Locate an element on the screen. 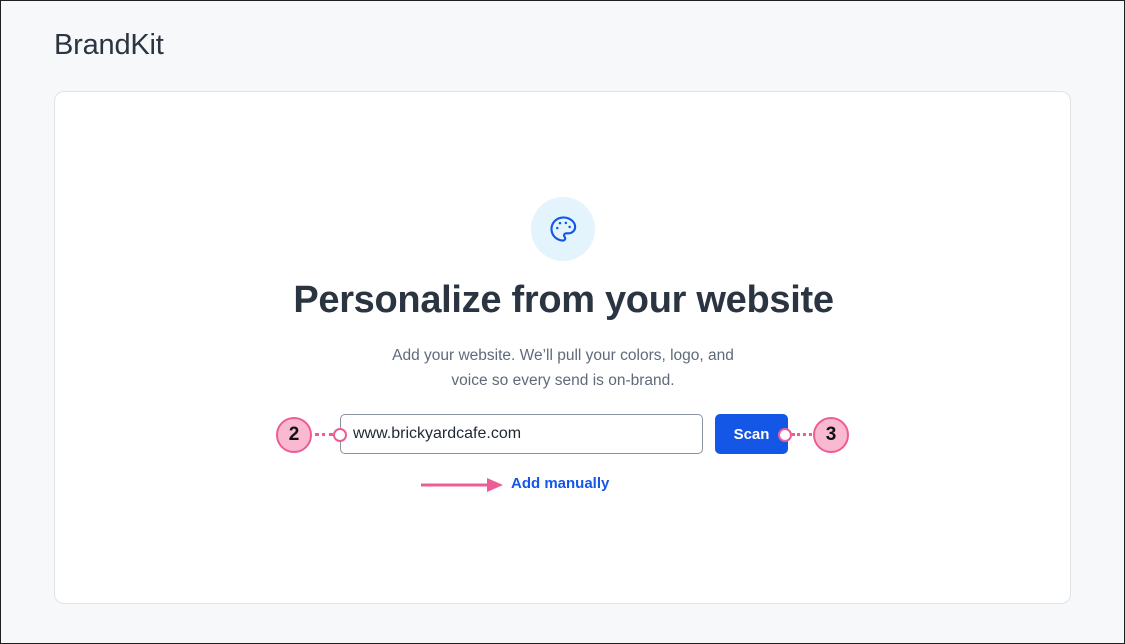 Image resolution: width=1125 pixels, height=644 pixels. add-manually-link: Add manually is located at coordinates (560, 483).